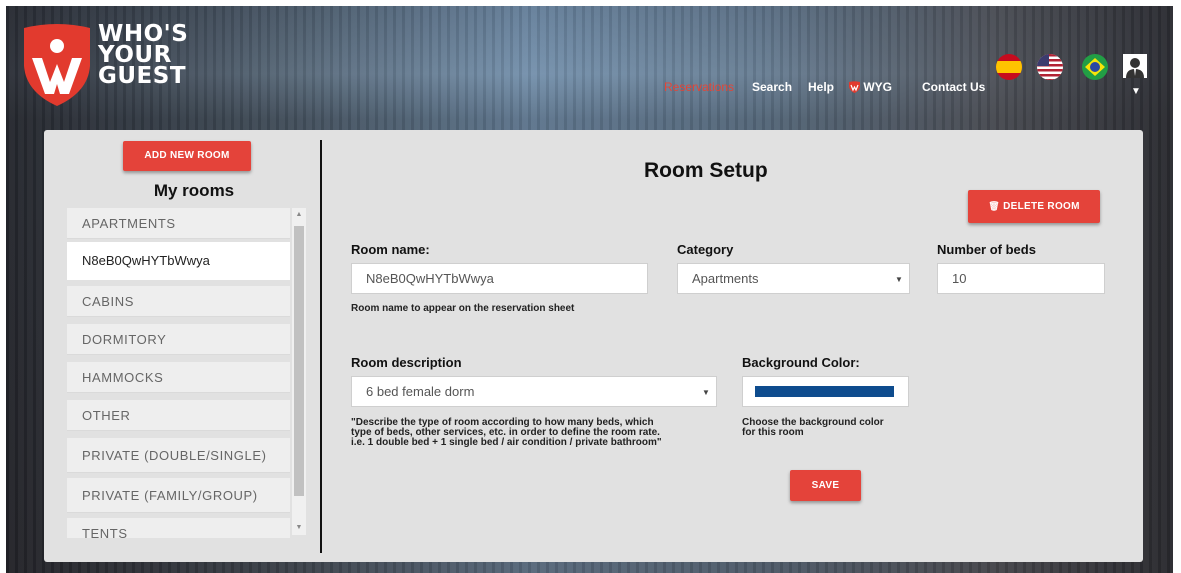 The image size is (1181, 573). I want to click on page-title: Room Setup, so click(706, 170).